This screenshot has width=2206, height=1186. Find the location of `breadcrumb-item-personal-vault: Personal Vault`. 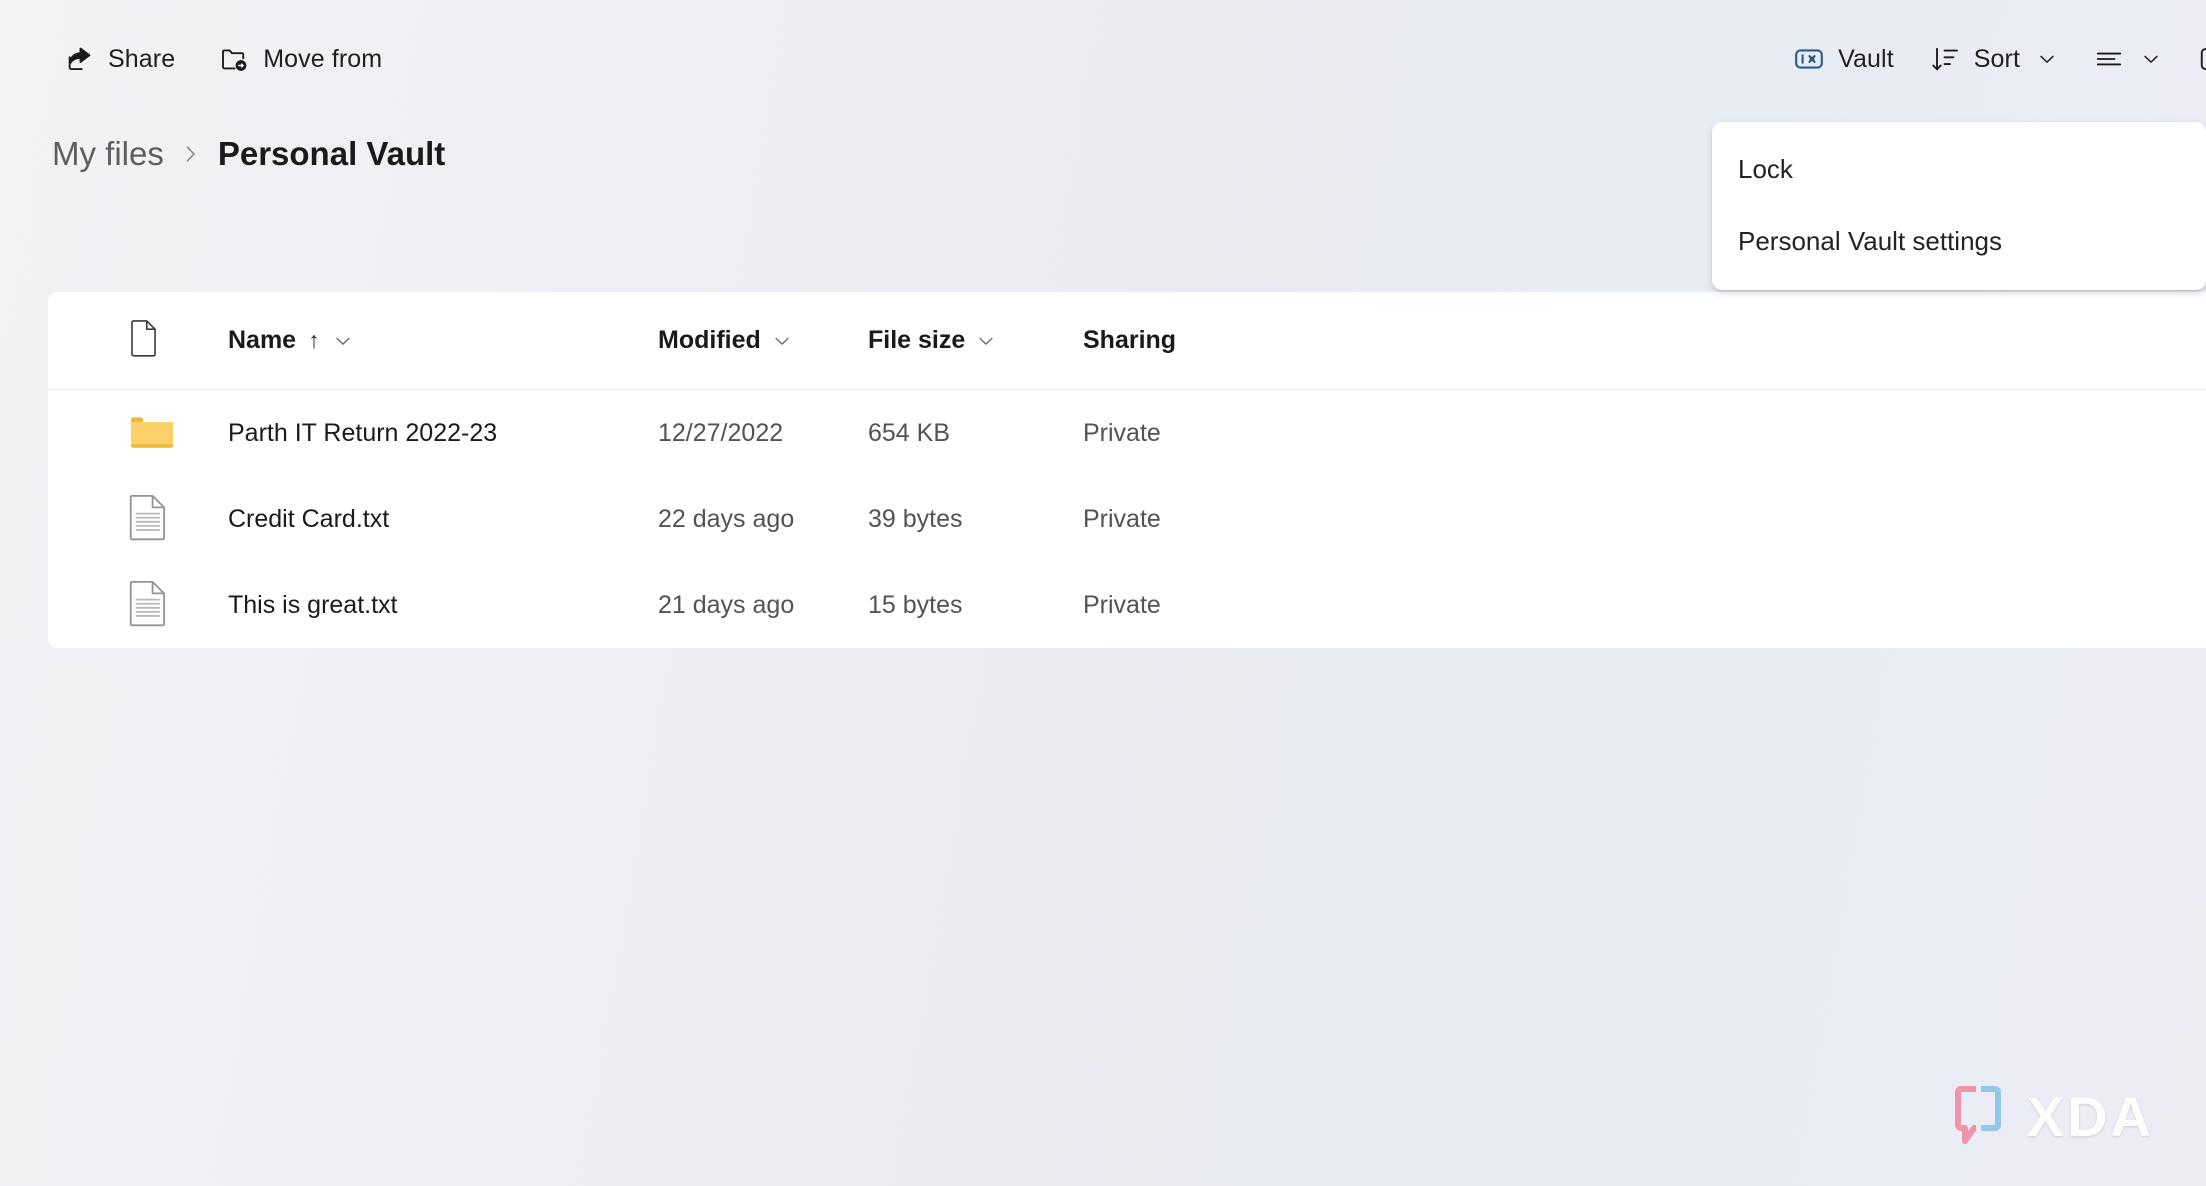

breadcrumb-item-personal-vault: Personal Vault is located at coordinates (331, 153).